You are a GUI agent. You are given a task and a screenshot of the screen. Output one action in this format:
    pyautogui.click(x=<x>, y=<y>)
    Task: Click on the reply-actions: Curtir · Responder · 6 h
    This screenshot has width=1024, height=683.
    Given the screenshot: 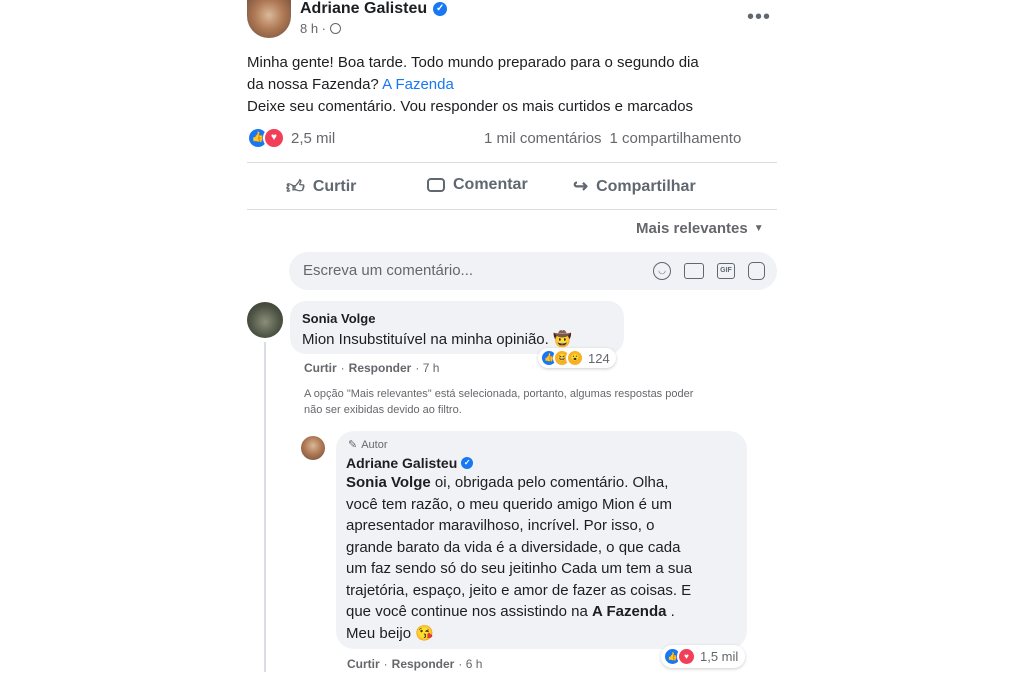 What is the action you would take?
    pyautogui.click(x=414, y=664)
    